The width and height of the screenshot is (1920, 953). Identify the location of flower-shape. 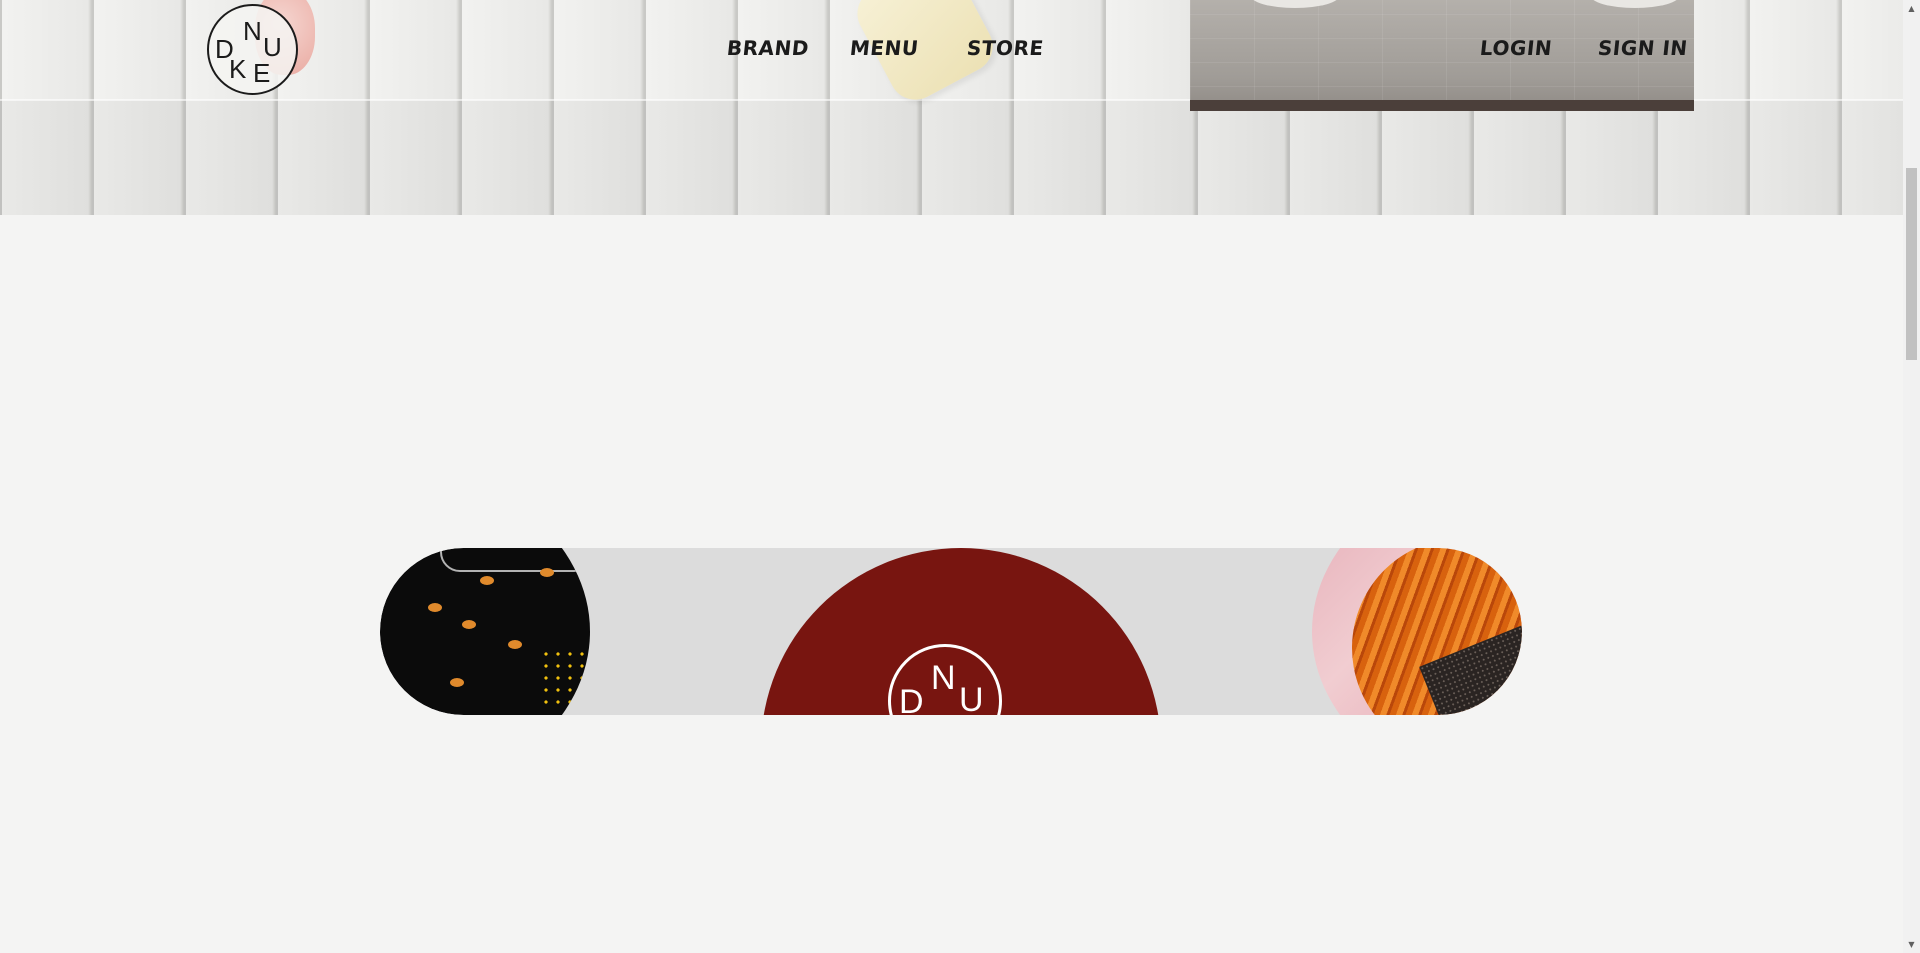
(565, 678).